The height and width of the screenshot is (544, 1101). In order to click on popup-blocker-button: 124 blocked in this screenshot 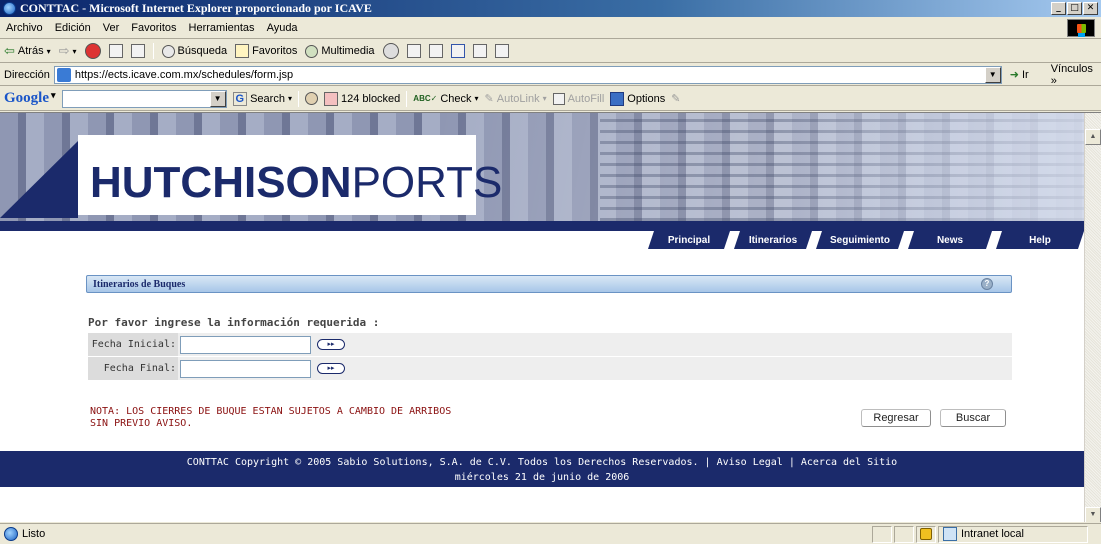, I will do `click(362, 98)`.